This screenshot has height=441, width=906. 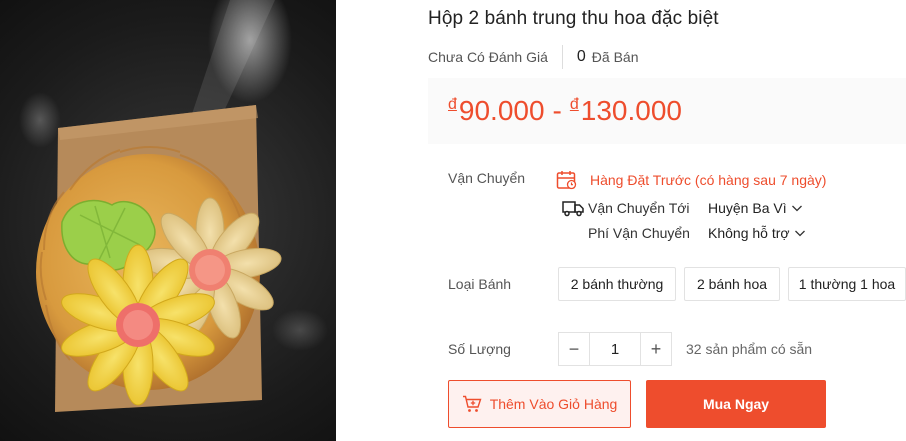 I want to click on variant-option-2-banh-hoa: 2 bánh hoa, so click(x=732, y=284).